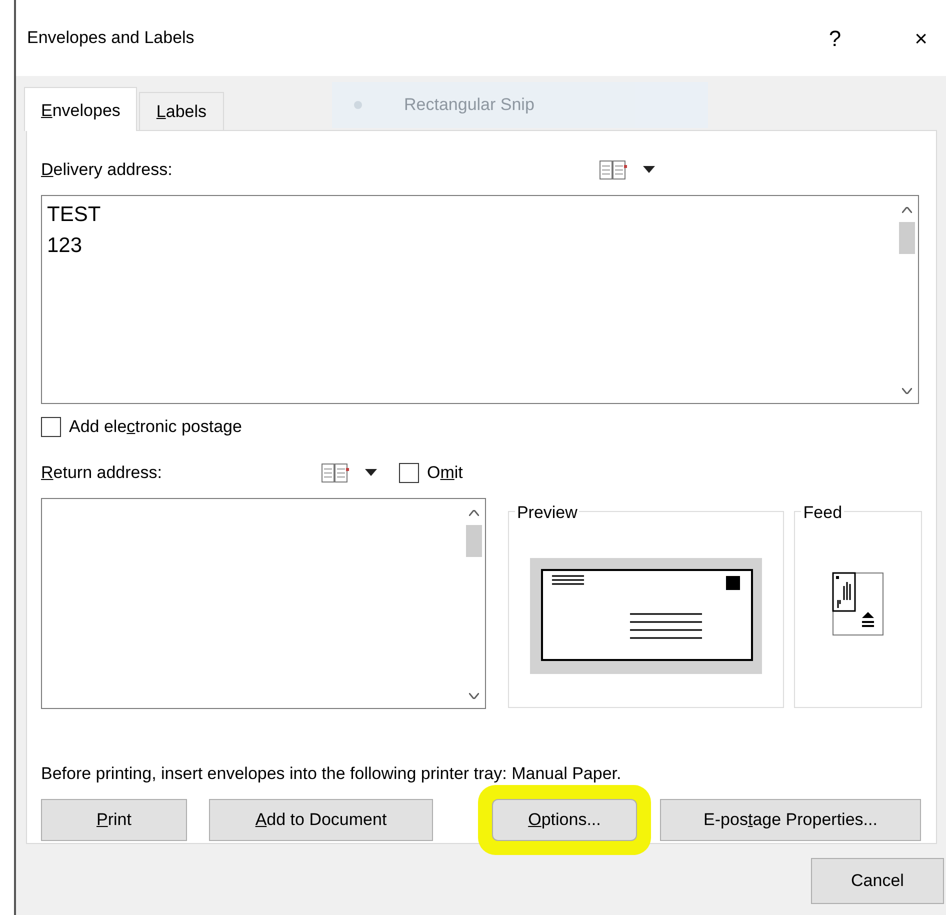 The width and height of the screenshot is (946, 915). I want to click on close-button: ×, so click(921, 38).